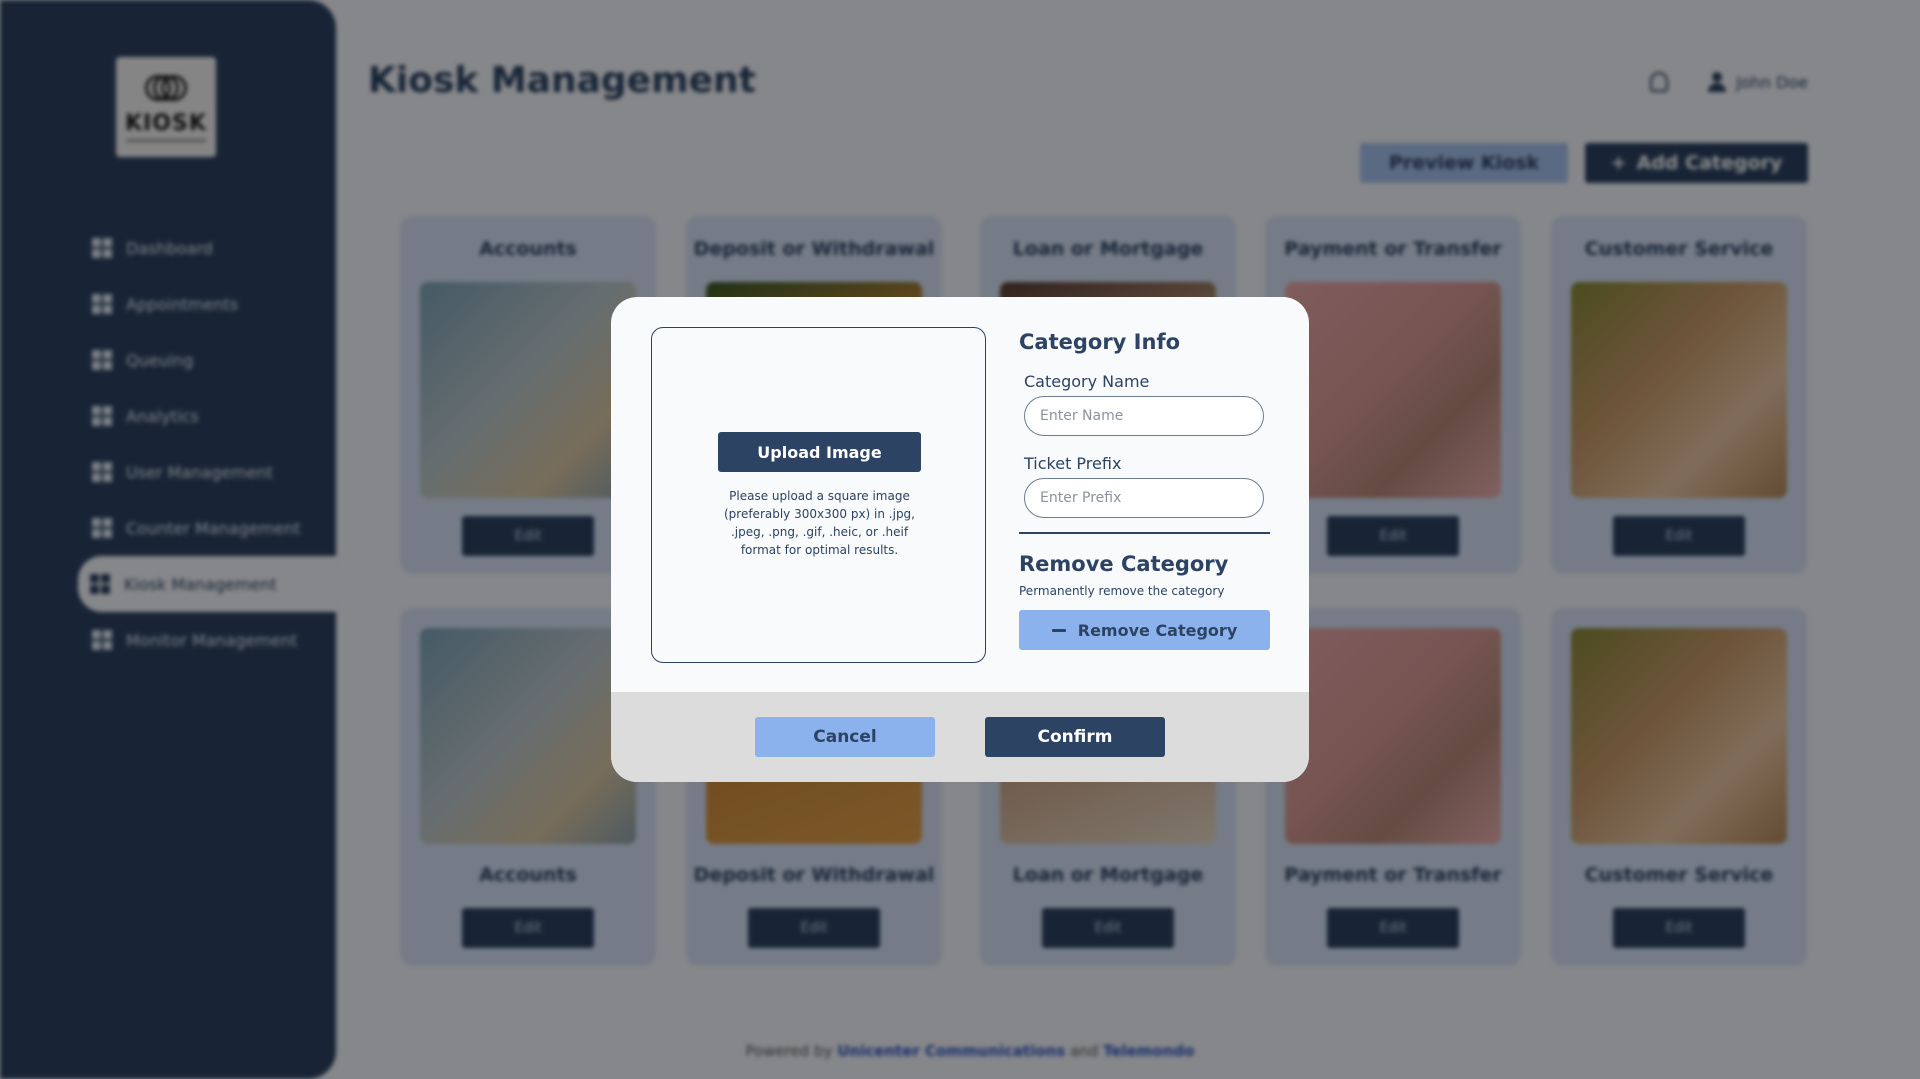 The image size is (1920, 1079). What do you see at coordinates (960, 737) in the screenshot?
I see `modal-footer: Cancel Confirm` at bounding box center [960, 737].